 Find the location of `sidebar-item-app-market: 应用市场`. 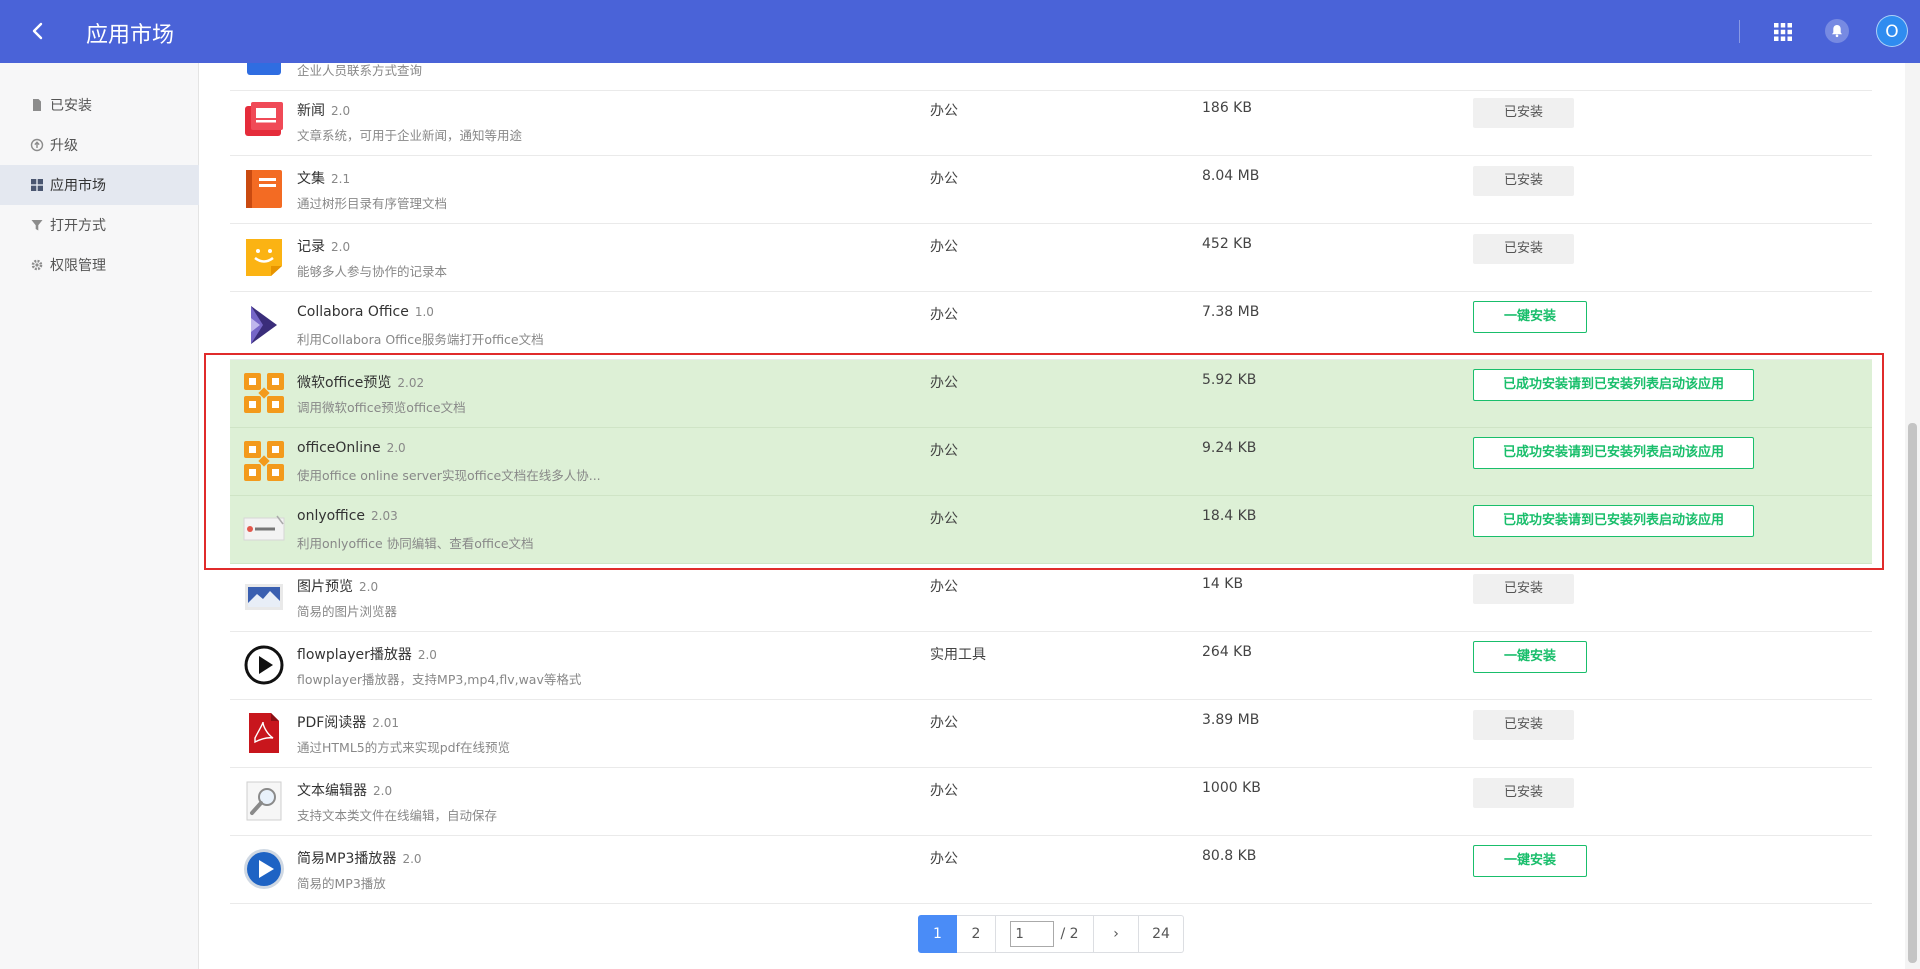

sidebar-item-app-market: 应用市场 is located at coordinates (99, 185).